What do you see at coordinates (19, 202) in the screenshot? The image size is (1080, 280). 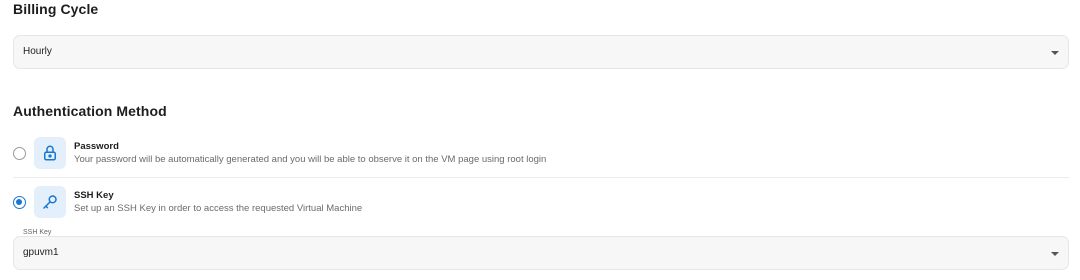 I see `ssh-key-radio` at bounding box center [19, 202].